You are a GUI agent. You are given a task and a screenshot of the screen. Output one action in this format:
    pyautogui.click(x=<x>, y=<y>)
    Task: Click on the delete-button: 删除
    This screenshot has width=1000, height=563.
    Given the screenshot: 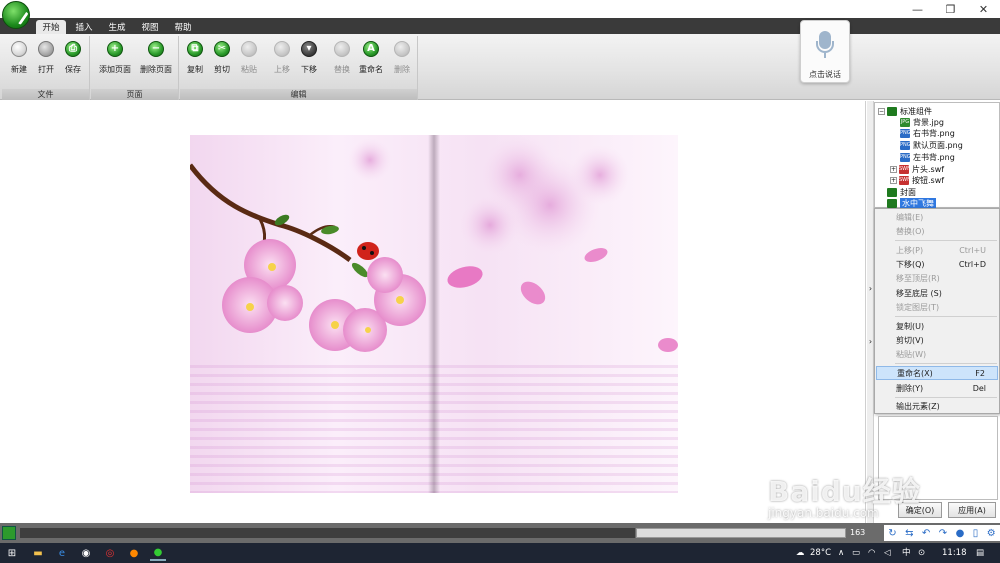 What is the action you would take?
    pyautogui.click(x=402, y=62)
    